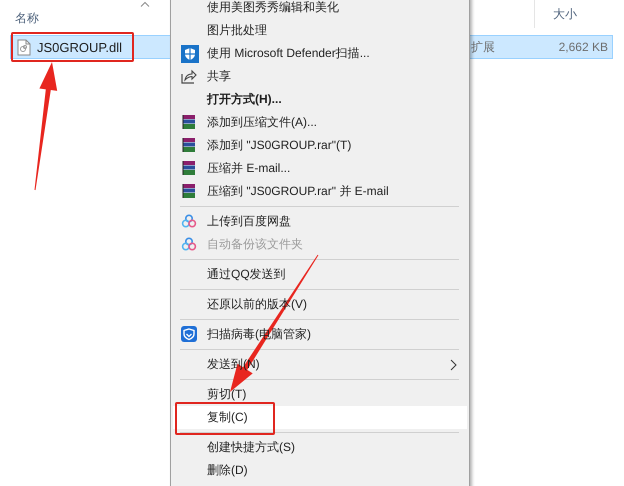  Describe the element at coordinates (483, 47) in the screenshot. I see `file-type: 扩展` at that location.